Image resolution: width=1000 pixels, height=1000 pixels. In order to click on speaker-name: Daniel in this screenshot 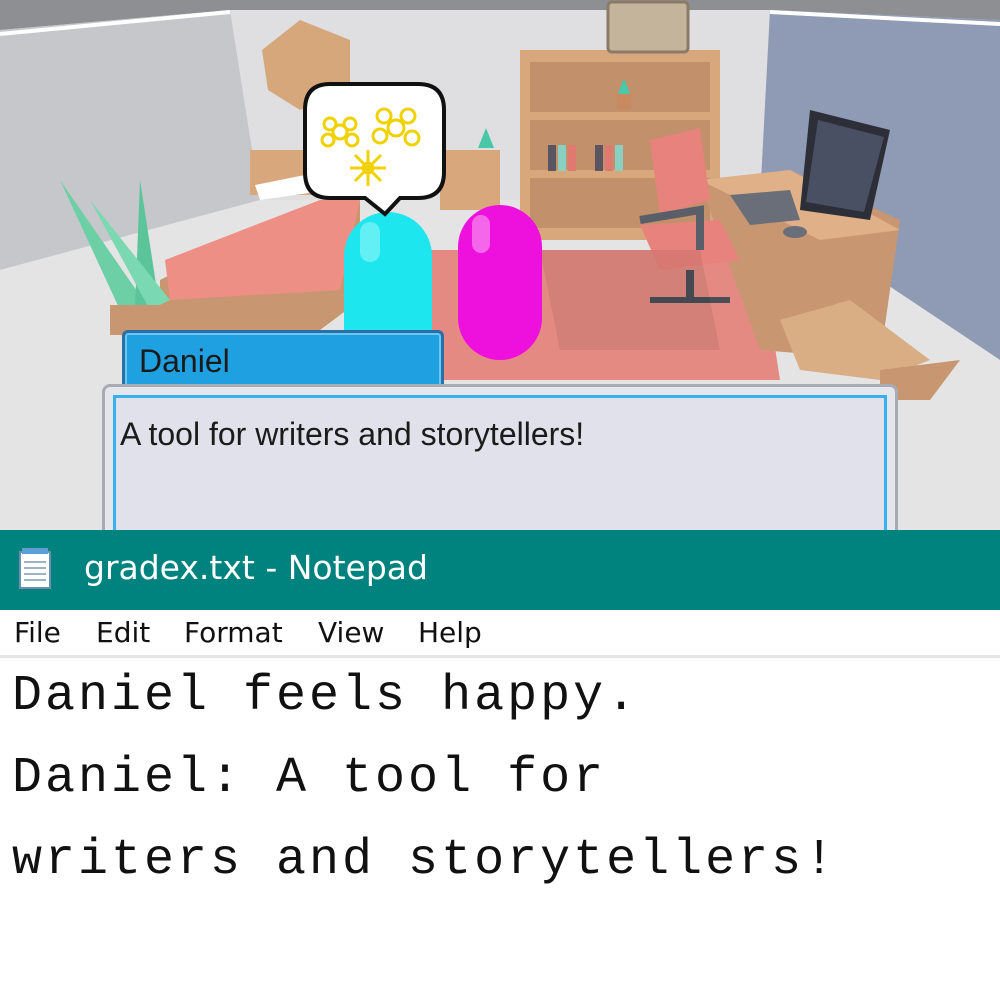, I will do `click(184, 361)`.